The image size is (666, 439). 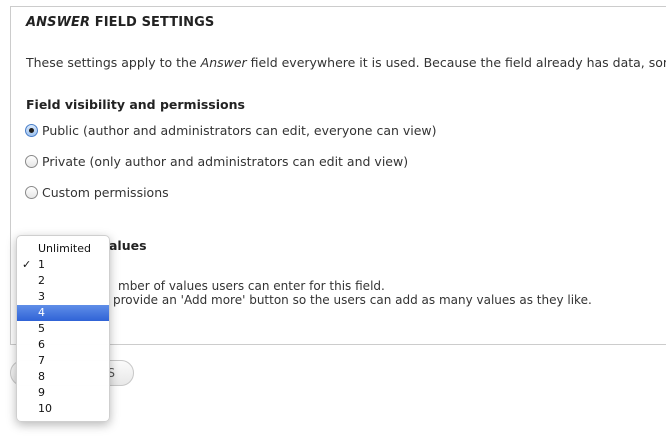 I want to click on option-label: 2, so click(x=41, y=280).